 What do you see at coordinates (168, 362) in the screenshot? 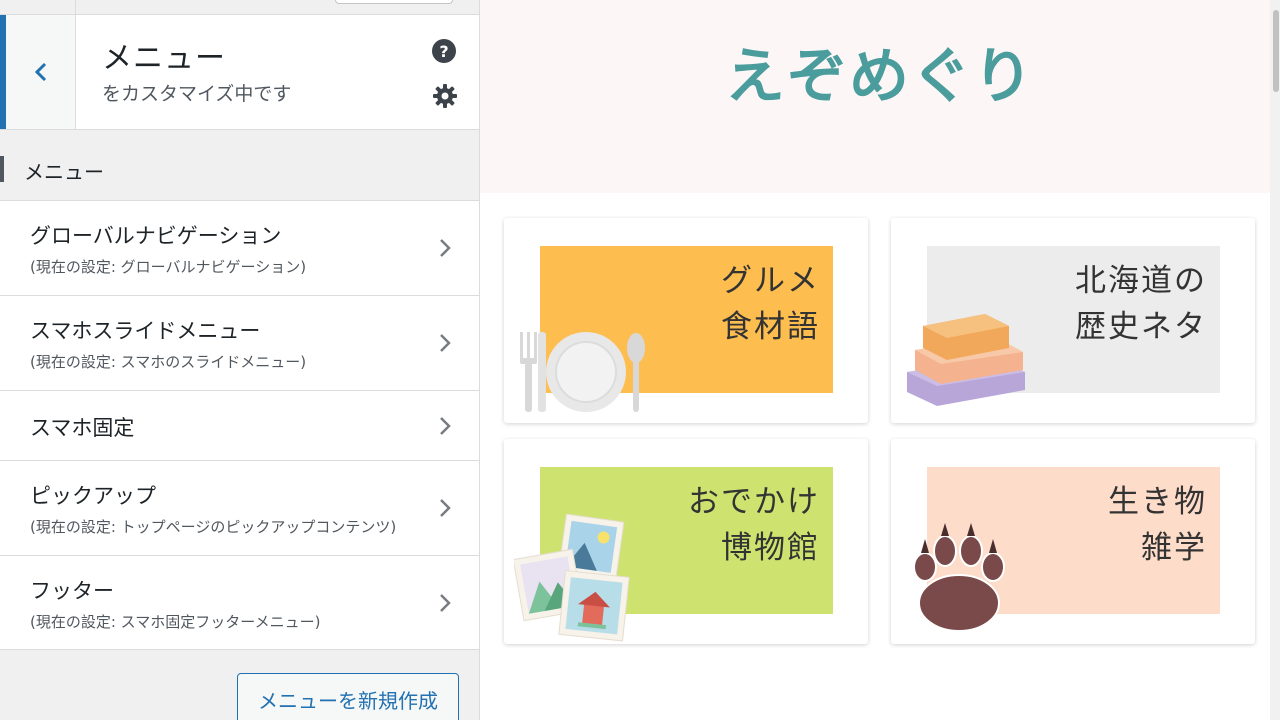
I see `menu-item-current-setting: (現在の設定: スマホのスライドメニュー)` at bounding box center [168, 362].